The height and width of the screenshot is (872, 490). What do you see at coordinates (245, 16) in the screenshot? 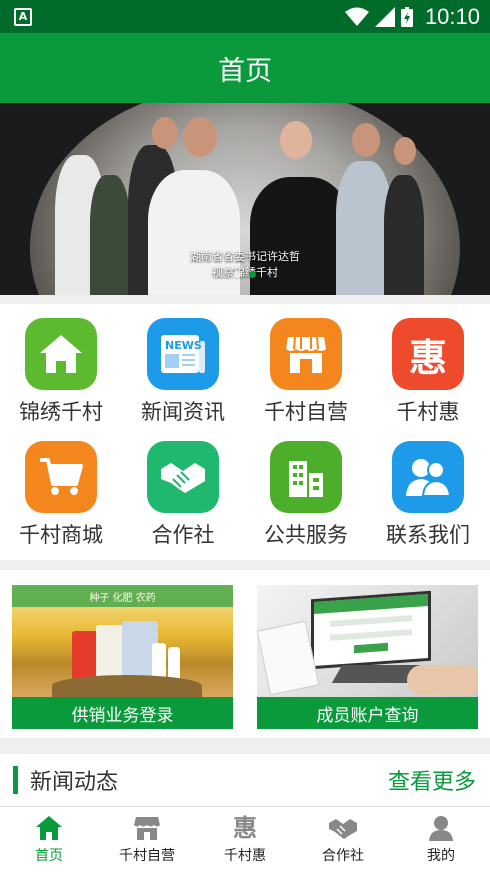
I see `status-bar: A 10:10` at bounding box center [245, 16].